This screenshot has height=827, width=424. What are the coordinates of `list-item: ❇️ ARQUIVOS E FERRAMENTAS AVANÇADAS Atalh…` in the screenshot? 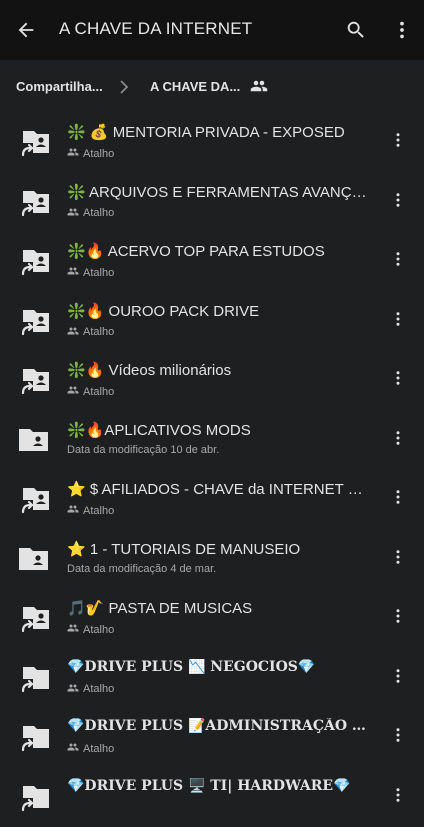 It's located at (212, 203).